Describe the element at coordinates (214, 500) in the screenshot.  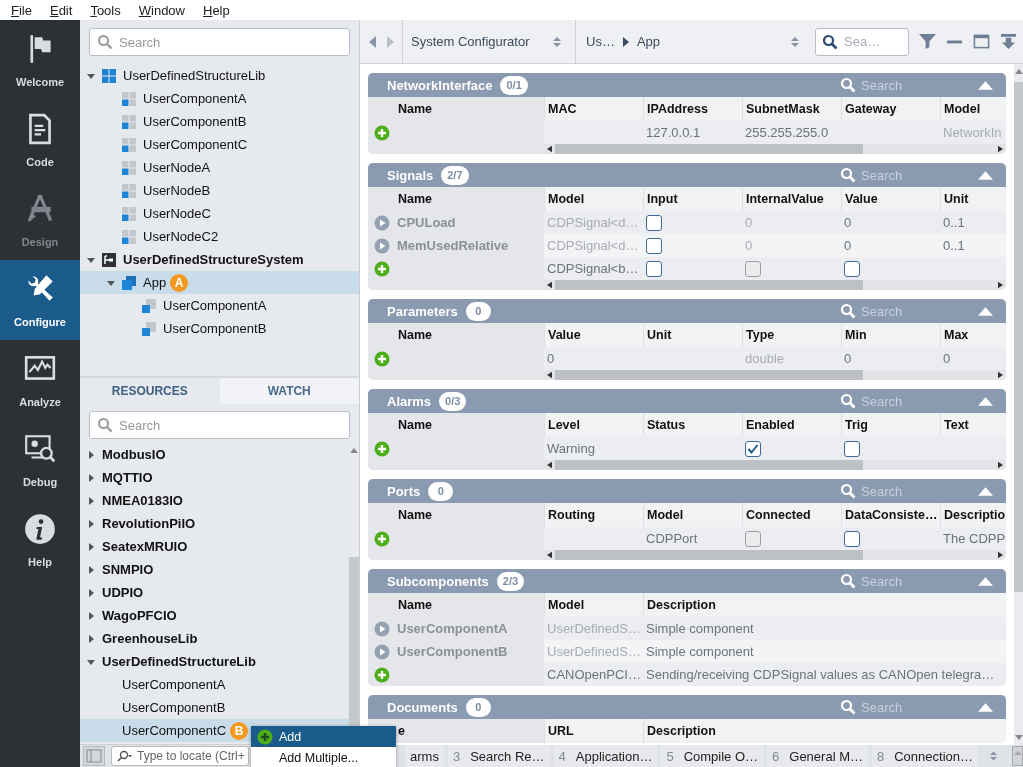
I see `resource-item: NMEA0183IO` at that location.